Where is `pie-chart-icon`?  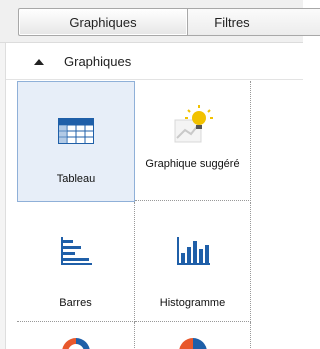 pie-chart-icon is located at coordinates (193, 343).